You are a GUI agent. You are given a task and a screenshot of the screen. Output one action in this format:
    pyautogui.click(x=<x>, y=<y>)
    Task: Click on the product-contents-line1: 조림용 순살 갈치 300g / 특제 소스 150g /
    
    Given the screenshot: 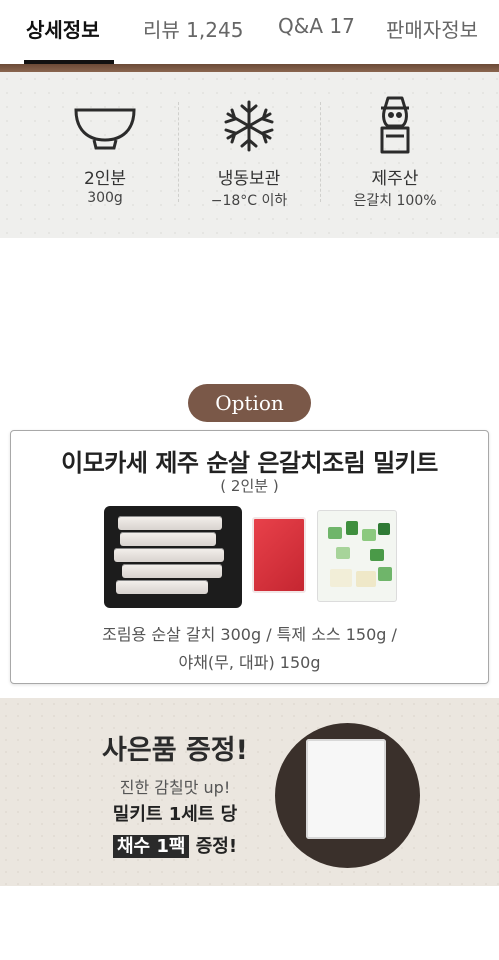 What is the action you would take?
    pyautogui.click(x=249, y=634)
    